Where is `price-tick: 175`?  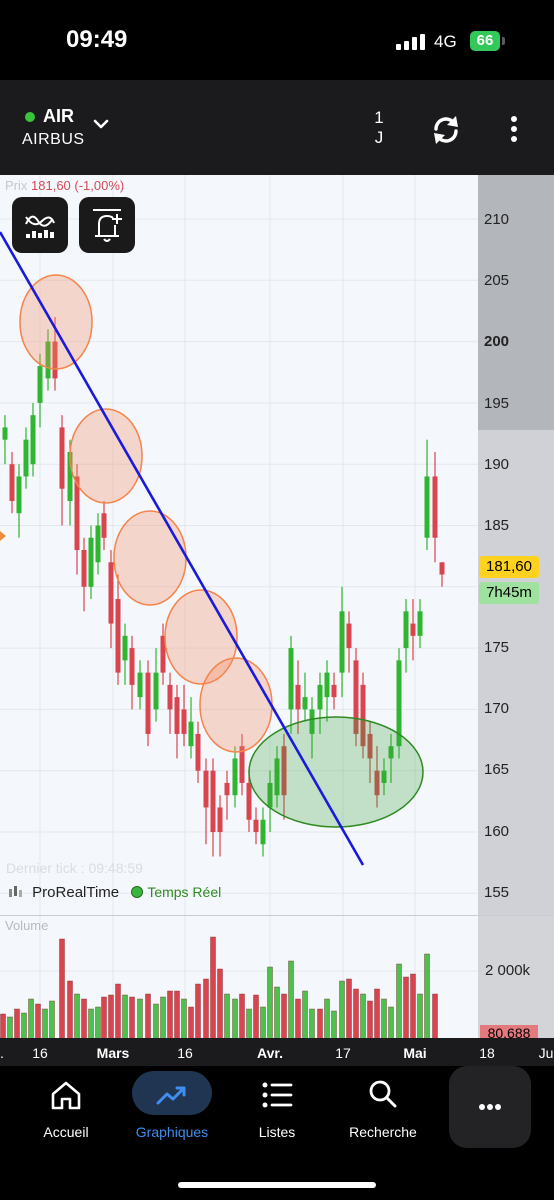 price-tick: 175 is located at coordinates (497, 647).